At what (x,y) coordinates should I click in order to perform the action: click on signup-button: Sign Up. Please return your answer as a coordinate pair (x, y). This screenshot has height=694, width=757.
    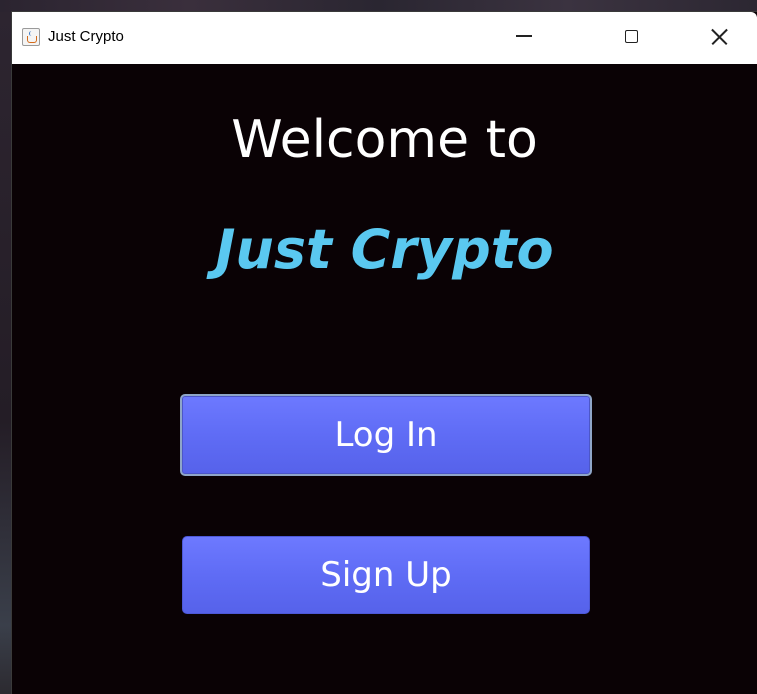
    Looking at the image, I should click on (386, 575).